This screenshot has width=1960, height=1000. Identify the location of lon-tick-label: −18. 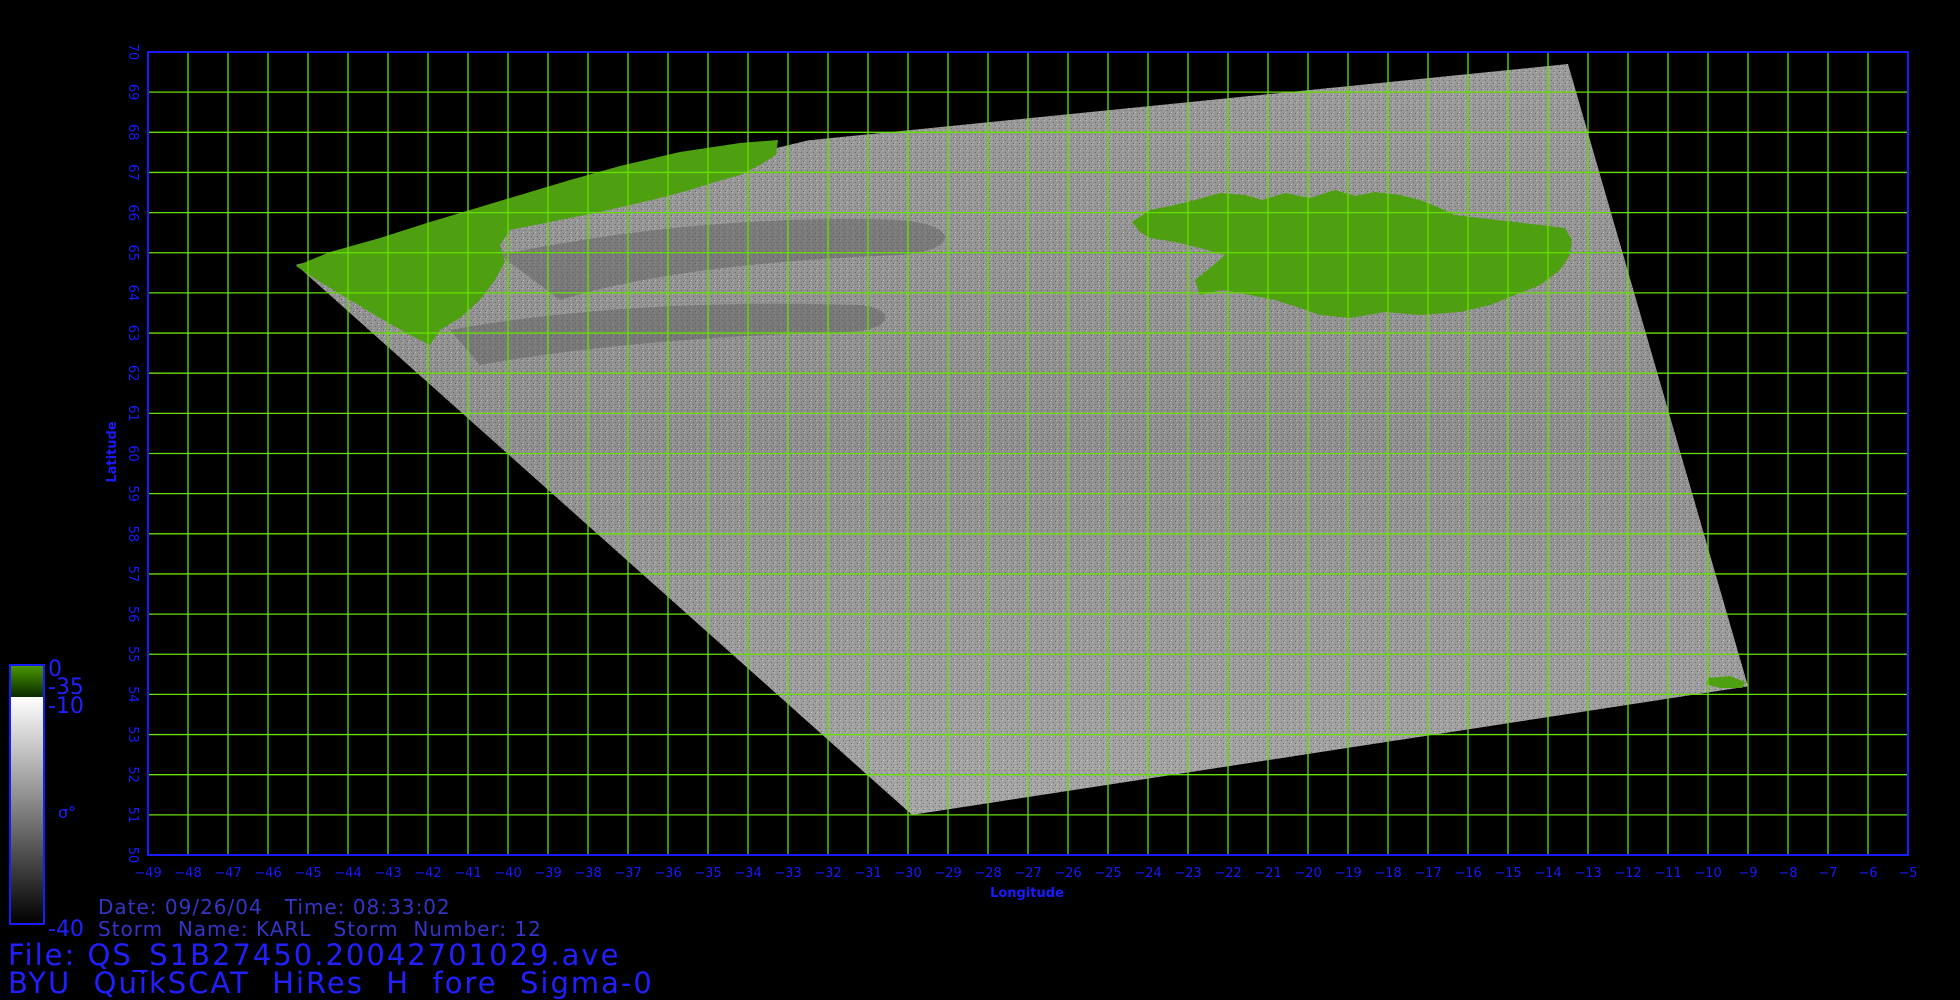
(1387, 873).